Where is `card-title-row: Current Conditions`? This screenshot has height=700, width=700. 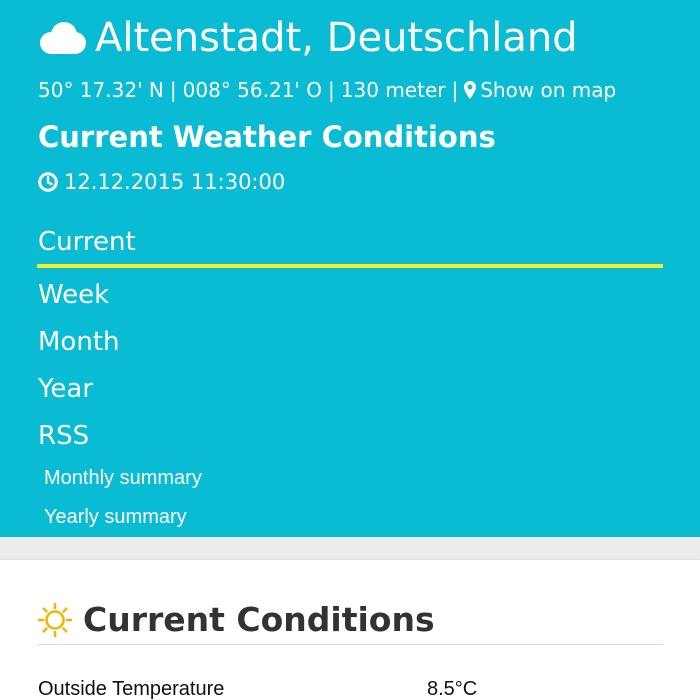
card-title-row: Current Conditions is located at coordinates (236, 620).